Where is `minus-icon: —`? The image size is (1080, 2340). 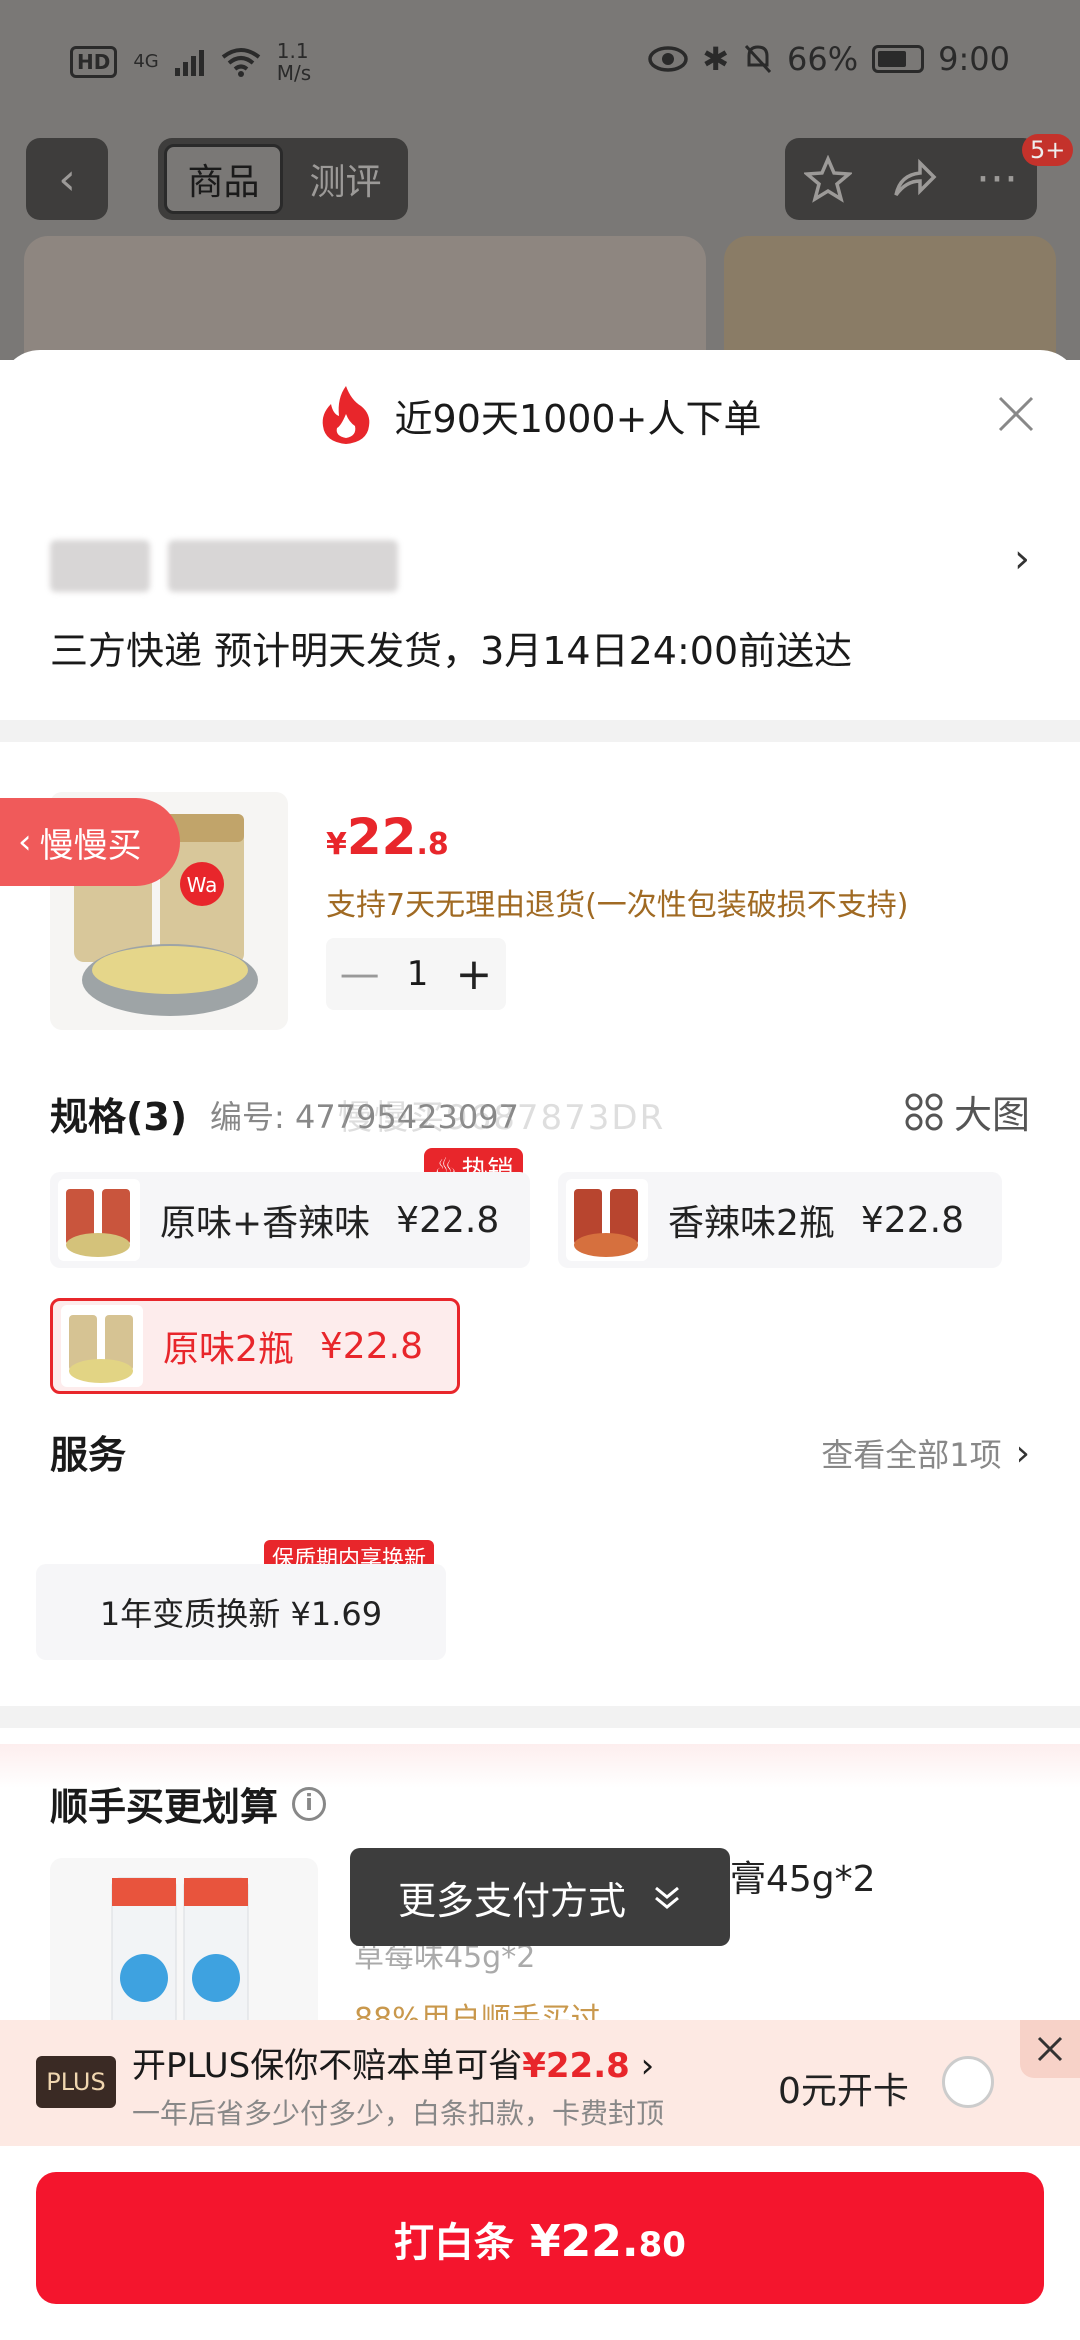 minus-icon: — is located at coordinates (360, 974).